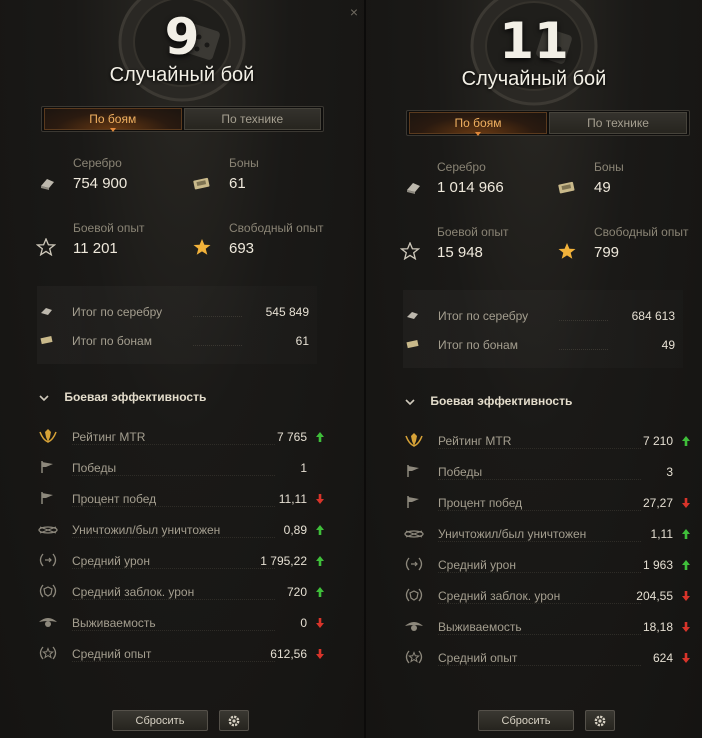 The image size is (702, 738). I want to click on mtr-rating-icon, so click(48, 436).